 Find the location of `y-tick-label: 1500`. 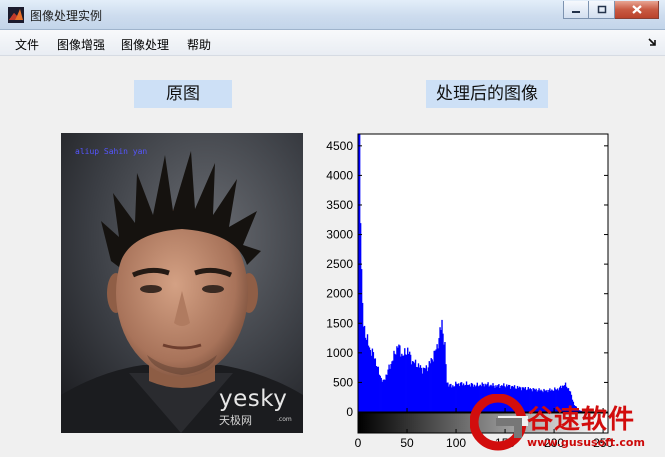

y-tick-label: 1500 is located at coordinates (339, 323).